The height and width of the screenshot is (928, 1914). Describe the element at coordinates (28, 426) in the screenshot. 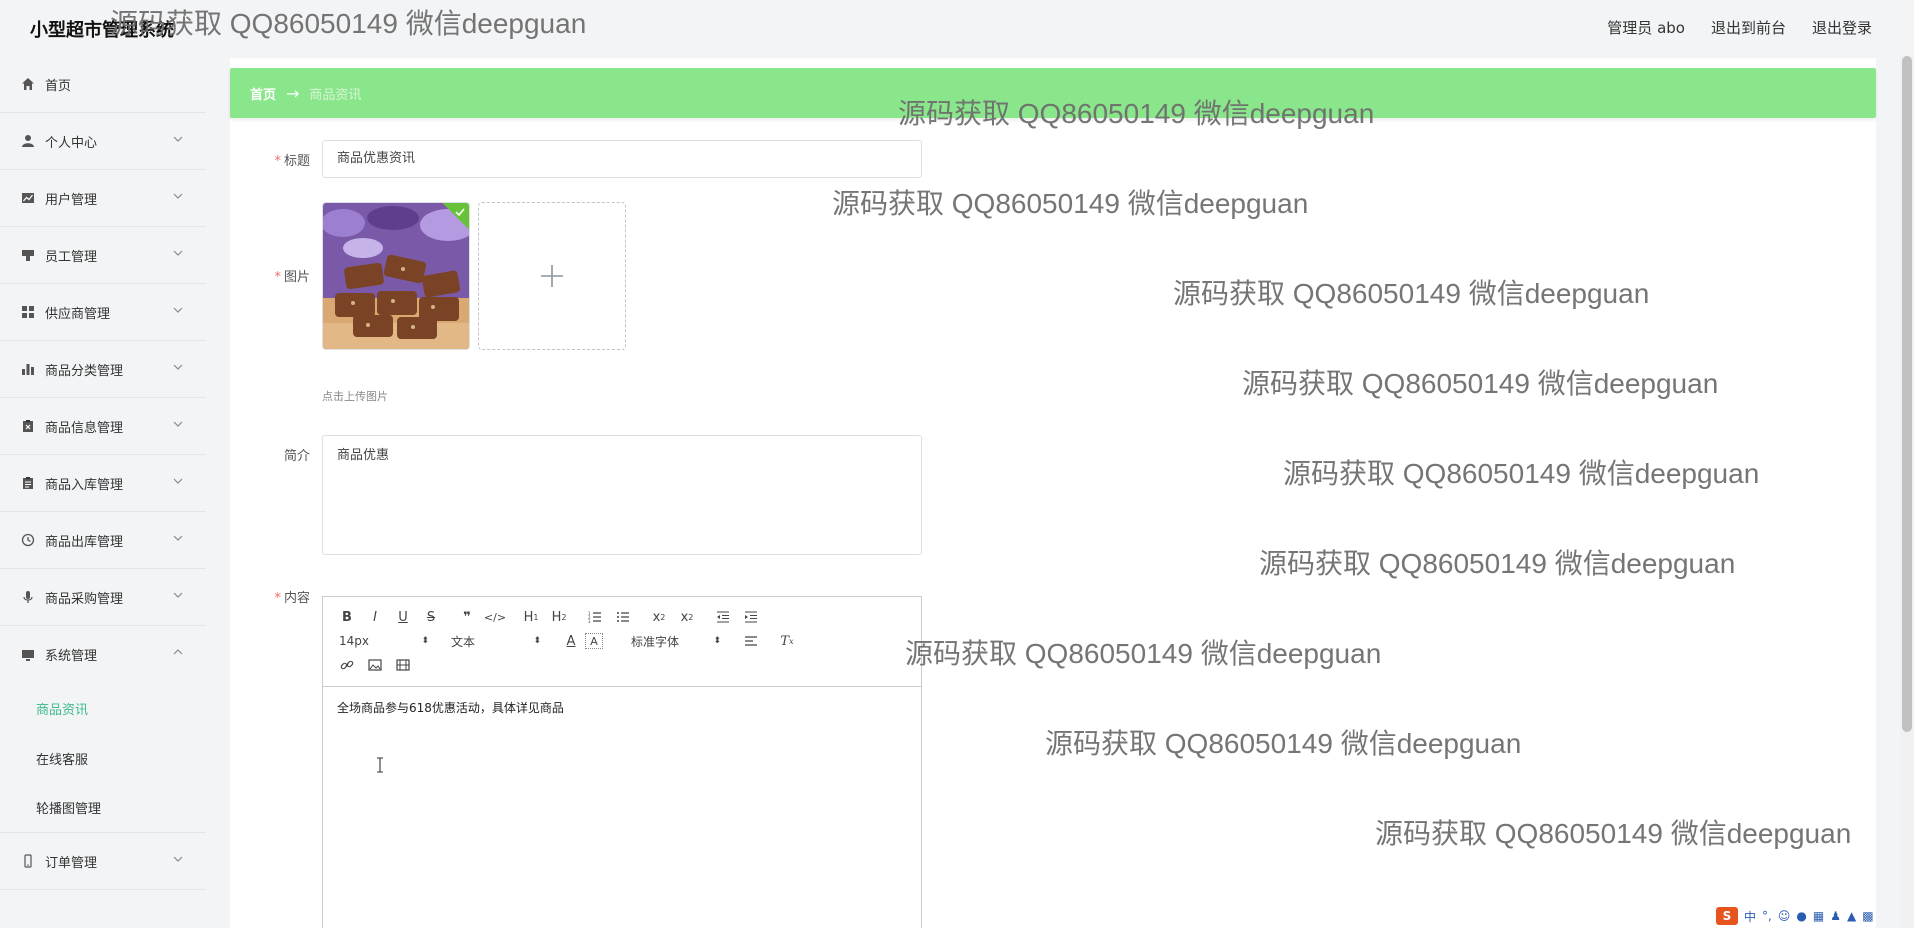

I see `clipboard-x-icon` at that location.